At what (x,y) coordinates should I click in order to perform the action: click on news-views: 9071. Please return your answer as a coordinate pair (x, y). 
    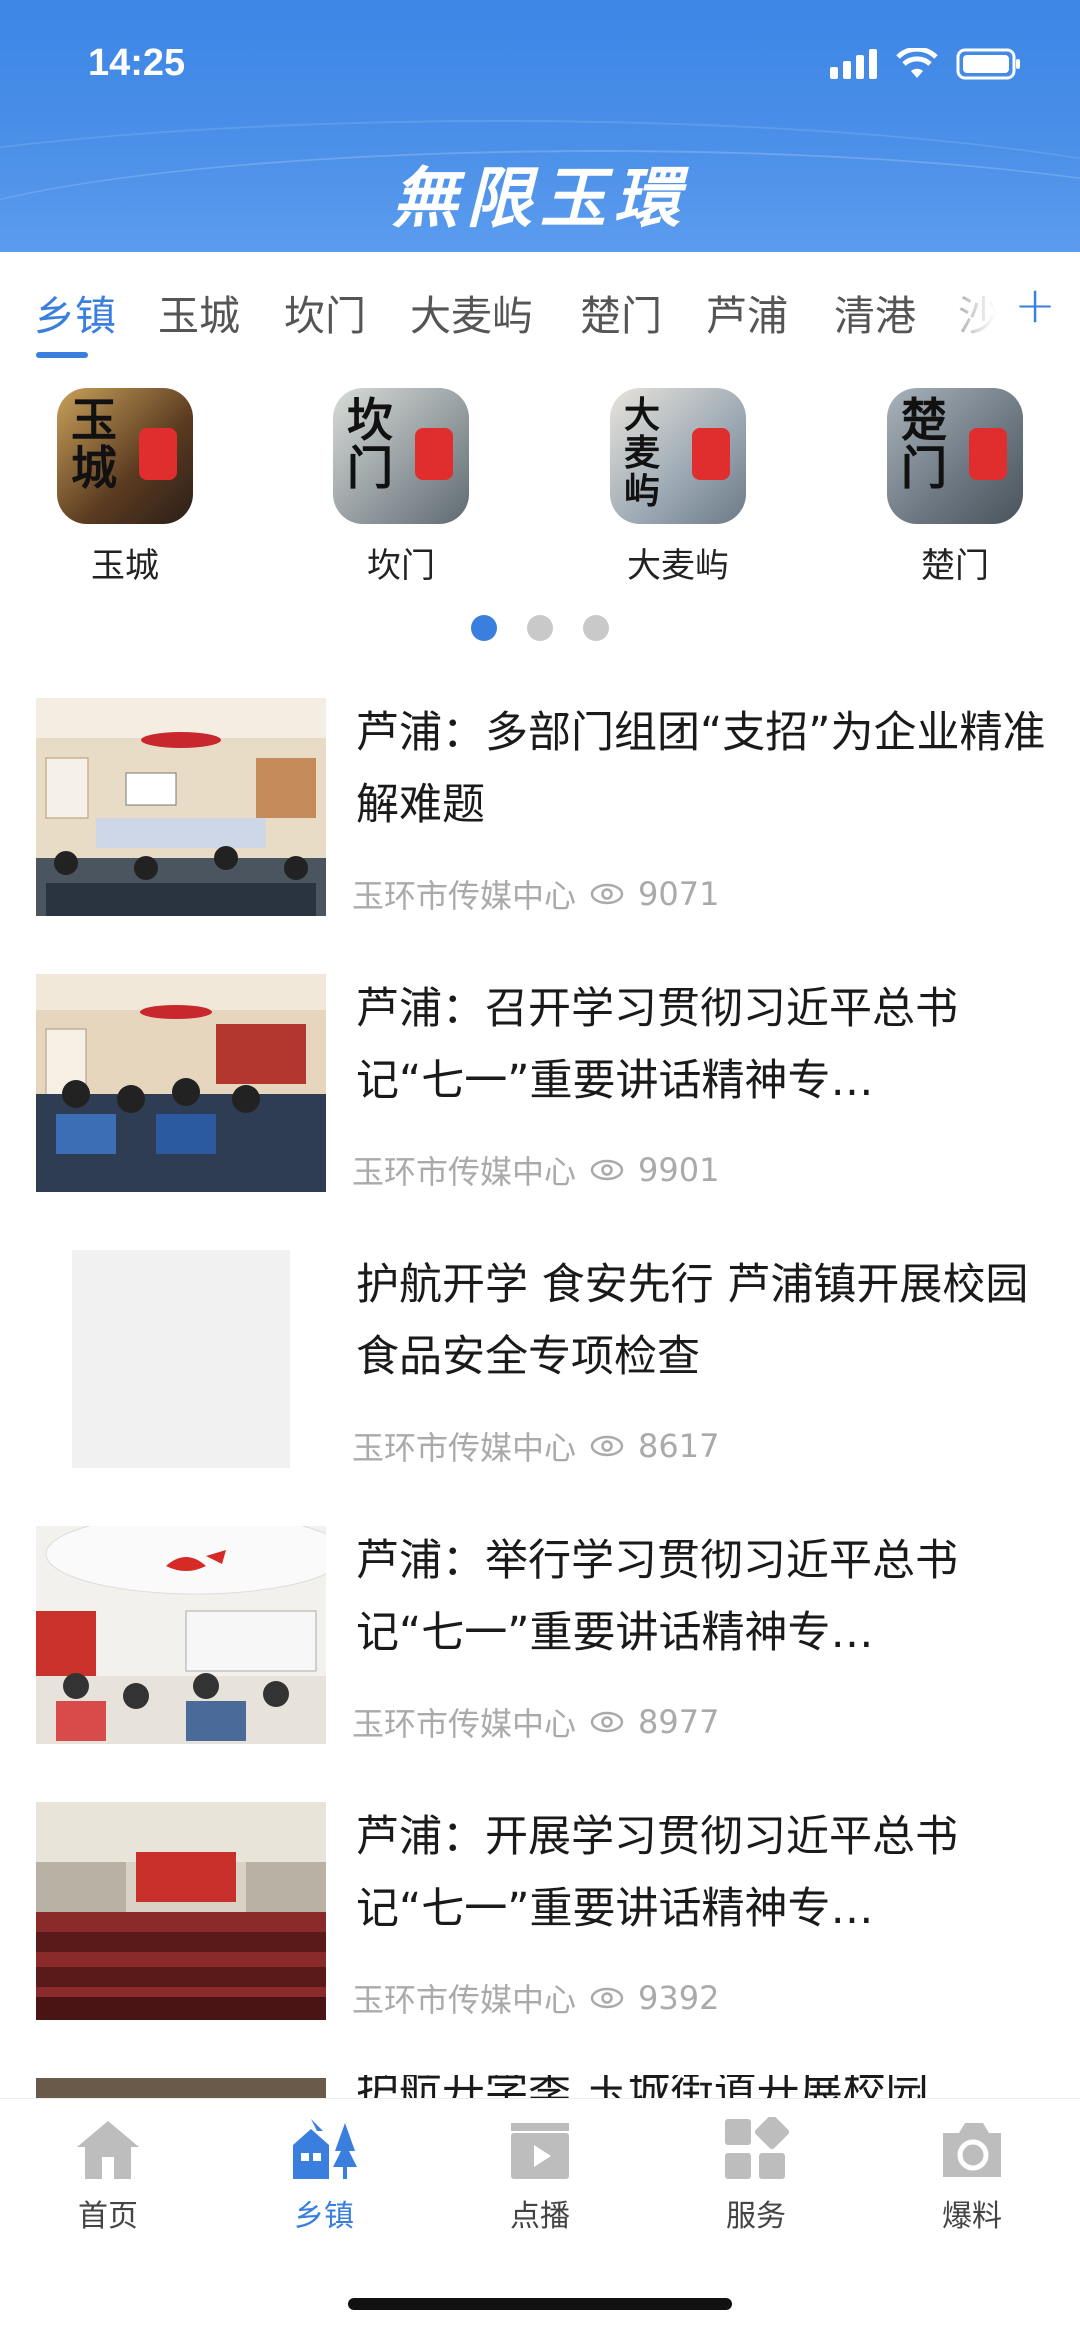
    Looking at the image, I should click on (679, 894).